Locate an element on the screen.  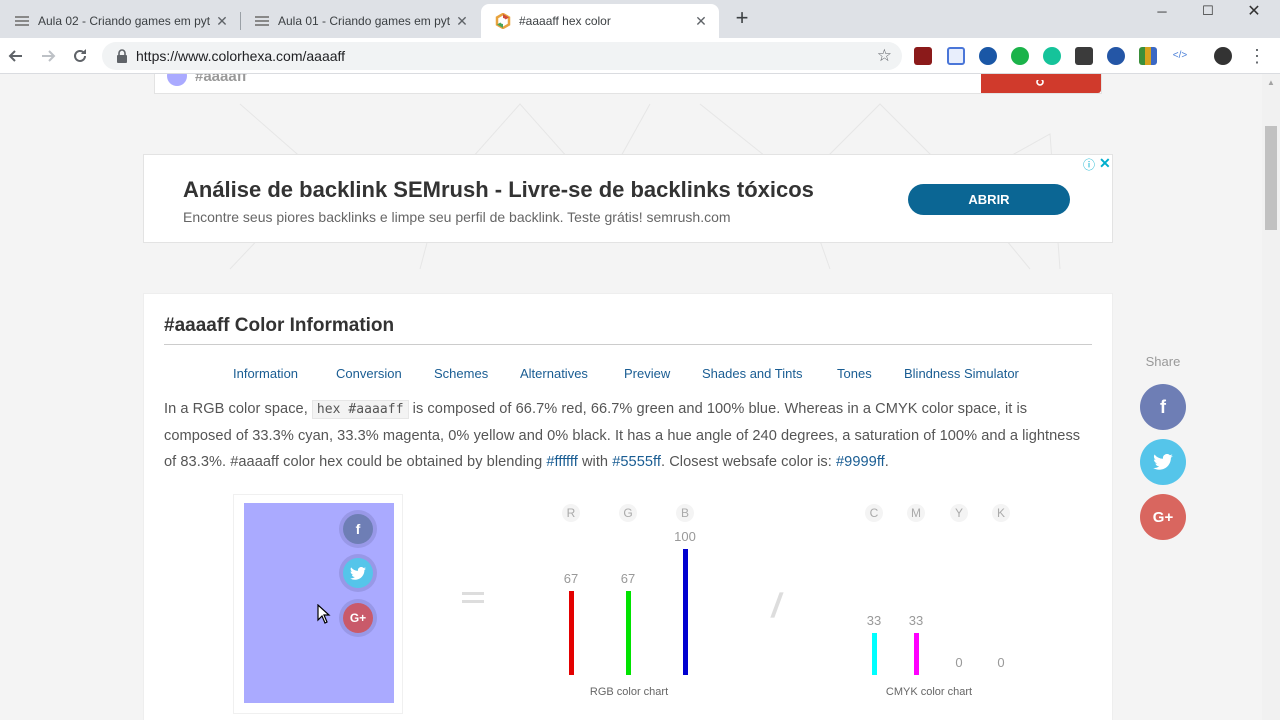
text-fragment: In a RGB color space, is located at coordinates (238, 409).